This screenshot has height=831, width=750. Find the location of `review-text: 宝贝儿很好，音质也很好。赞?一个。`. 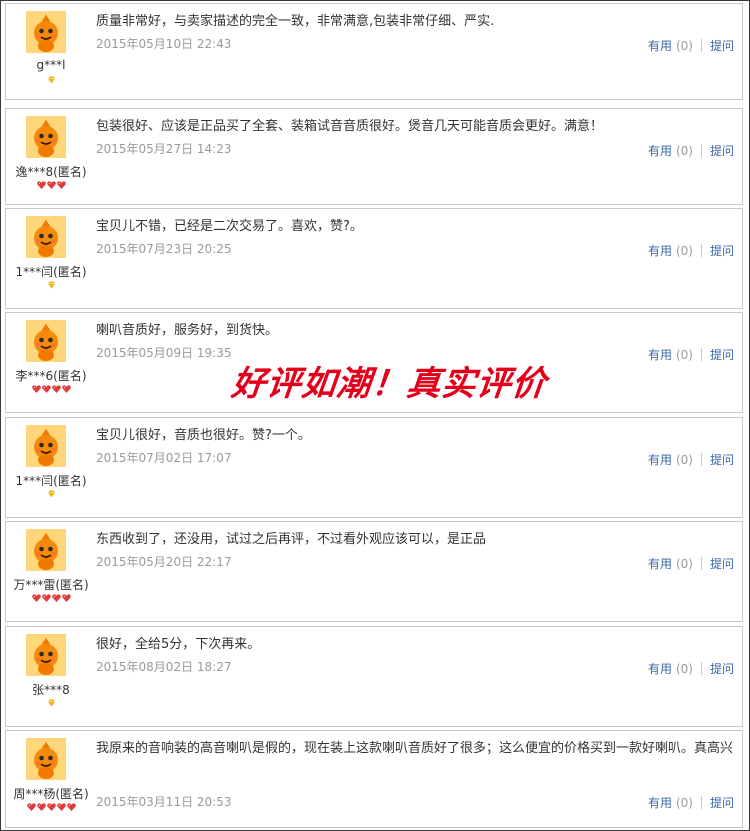

review-text: 宝贝儿很好，音质也很好。赞?一个。 is located at coordinates (203, 435).